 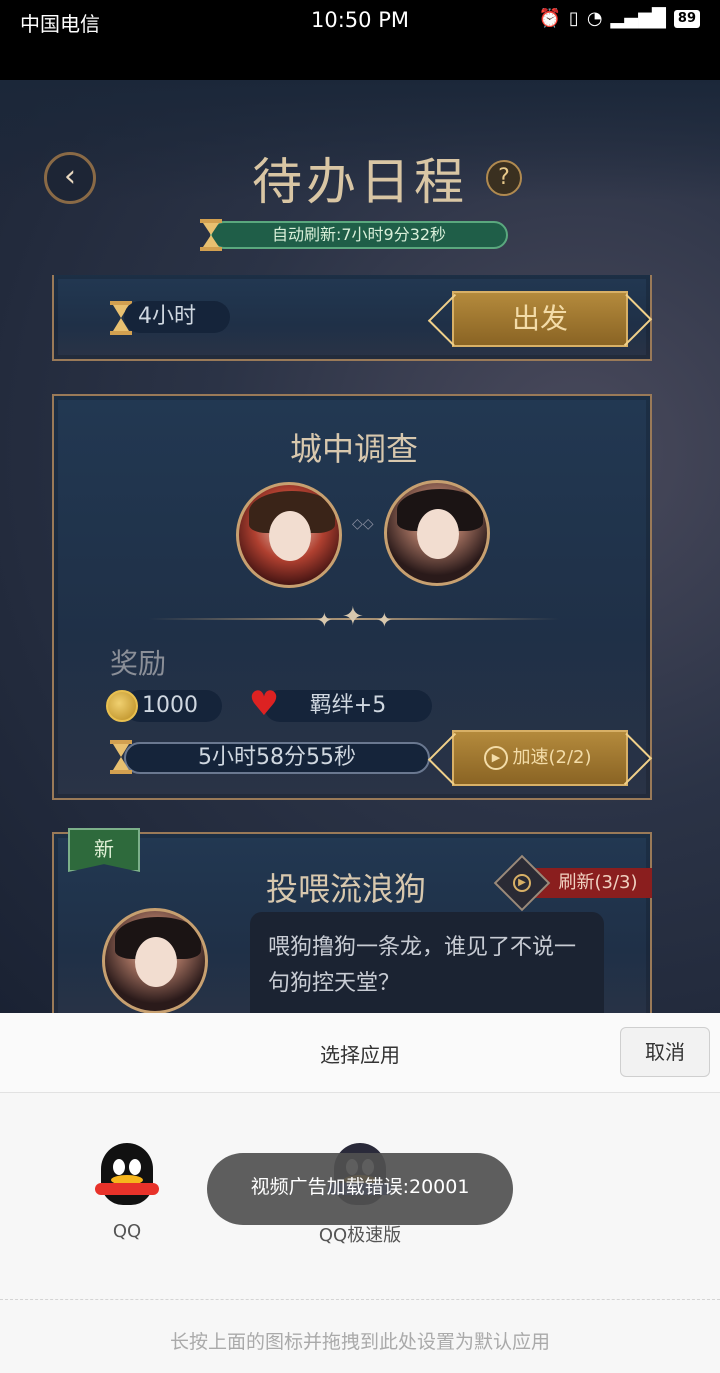 I want to click on wifi-icon: ◔, so click(x=594, y=18).